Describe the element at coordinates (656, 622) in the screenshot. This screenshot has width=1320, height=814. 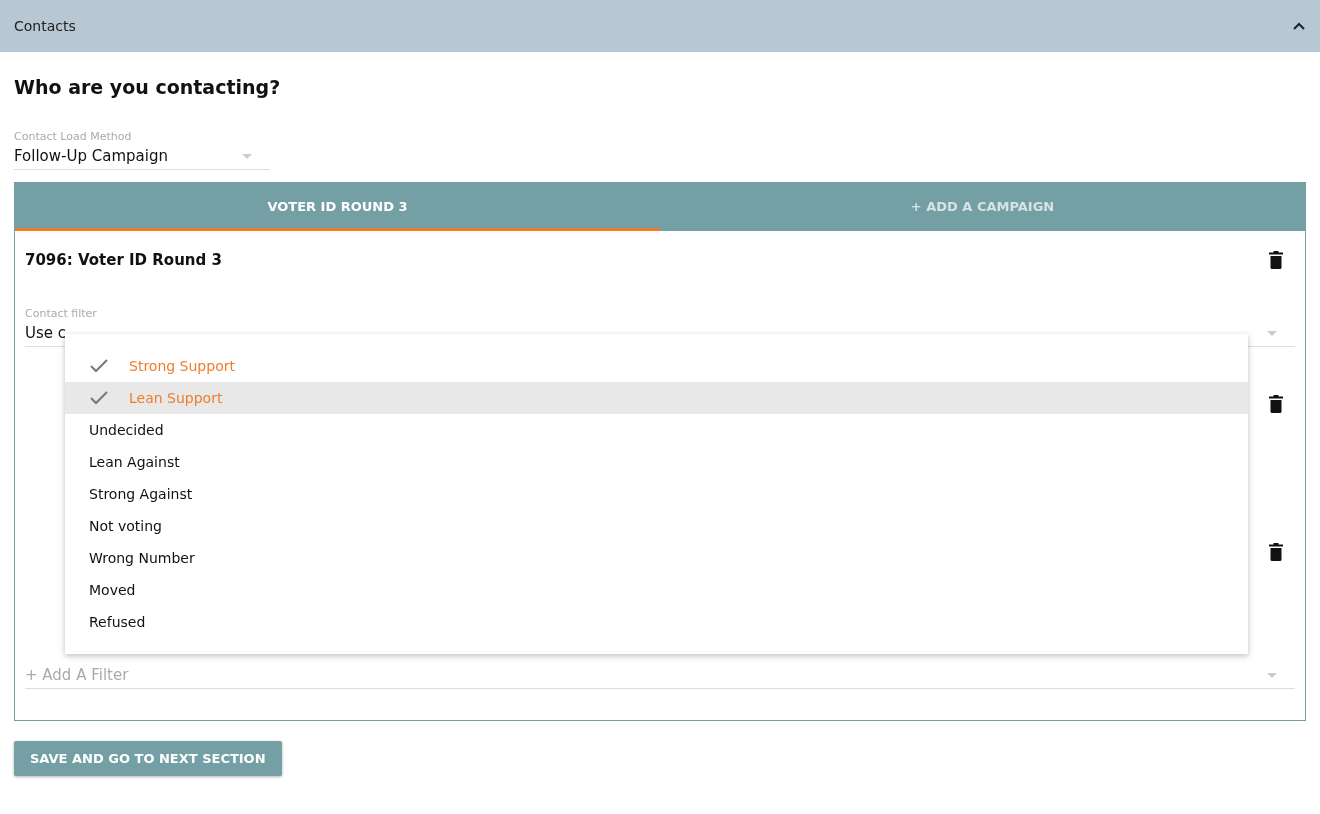
I see `menu-option: Refused` at that location.